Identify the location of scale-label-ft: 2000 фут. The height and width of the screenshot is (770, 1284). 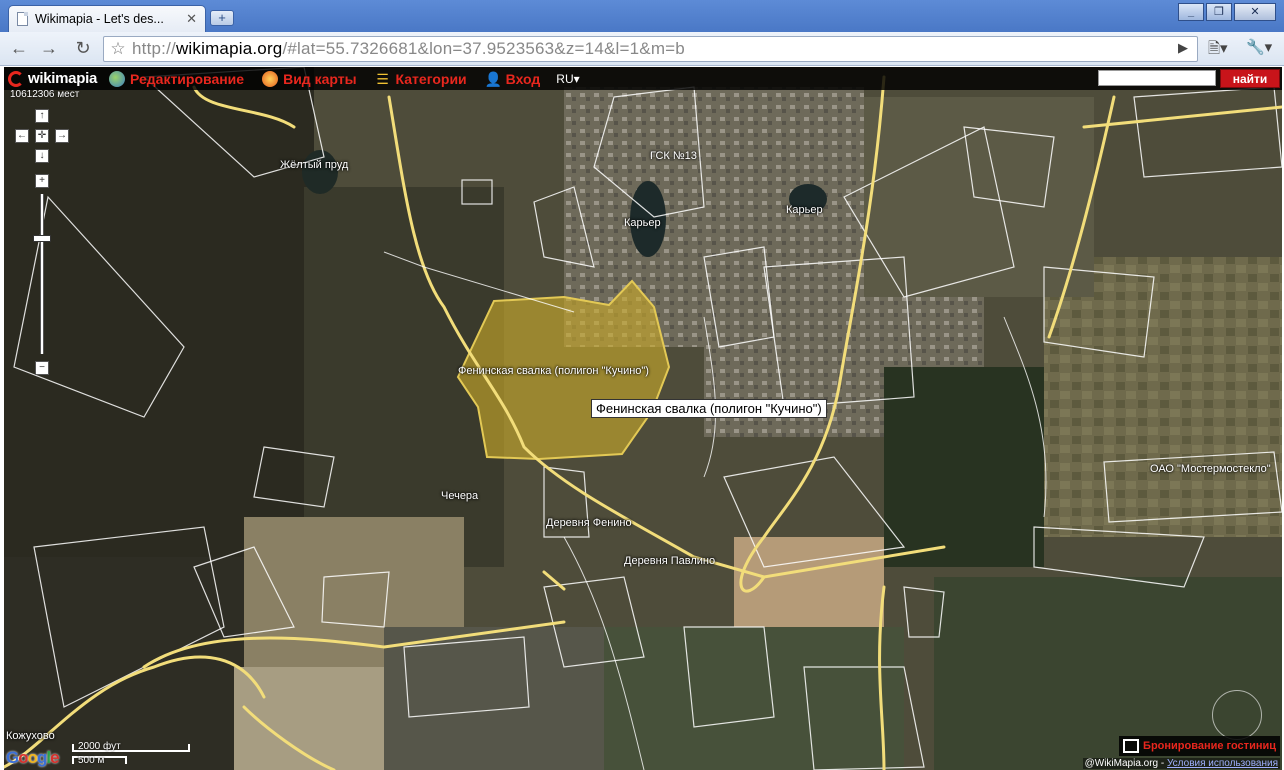
(99, 746).